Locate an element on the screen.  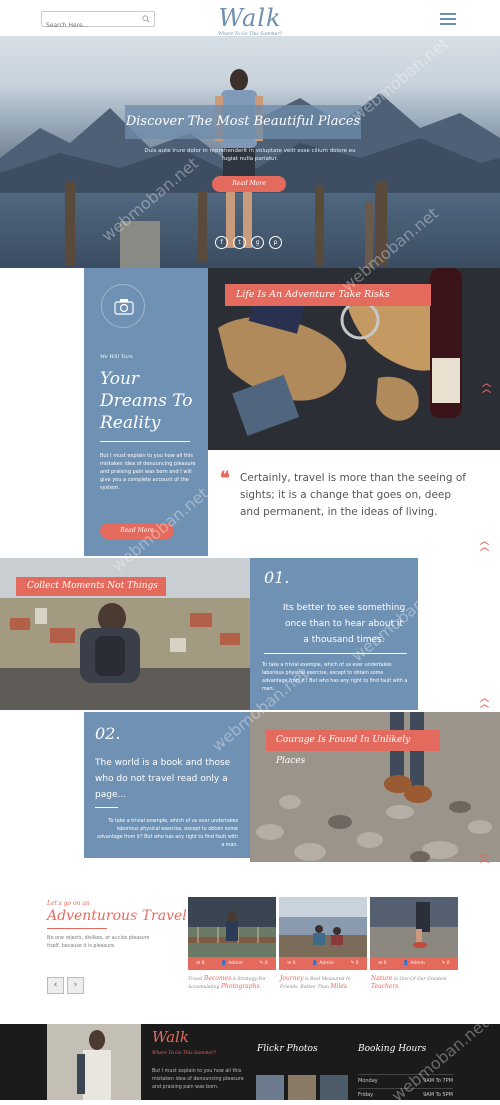
search-input is located at coordinates (89, 25).